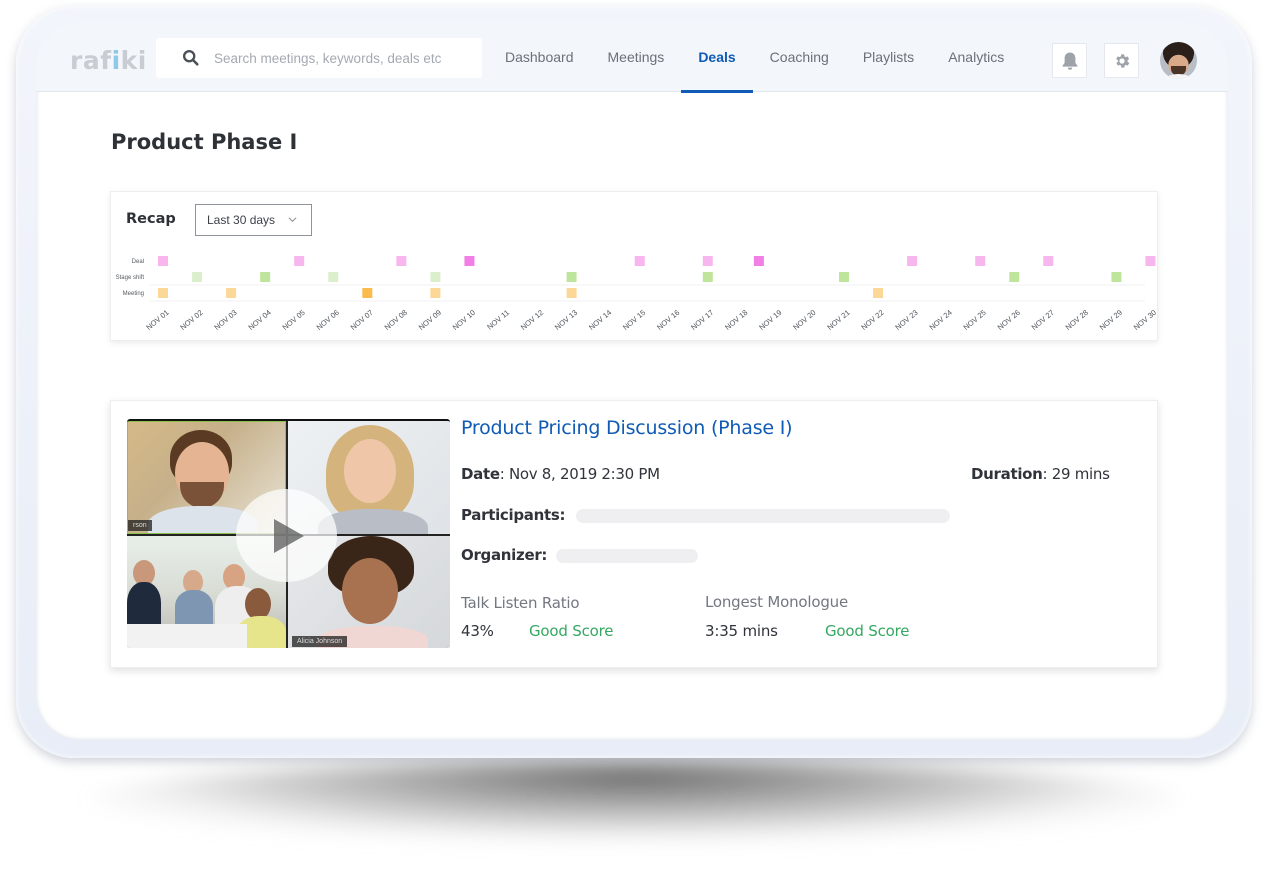  I want to click on date-label: Date, so click(480, 474).